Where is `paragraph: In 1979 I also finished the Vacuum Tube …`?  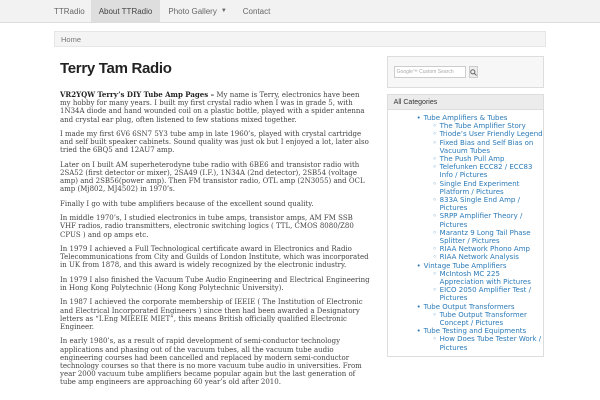
paragraph: In 1979 I also finished the Vacuum Tube … is located at coordinates (215, 283).